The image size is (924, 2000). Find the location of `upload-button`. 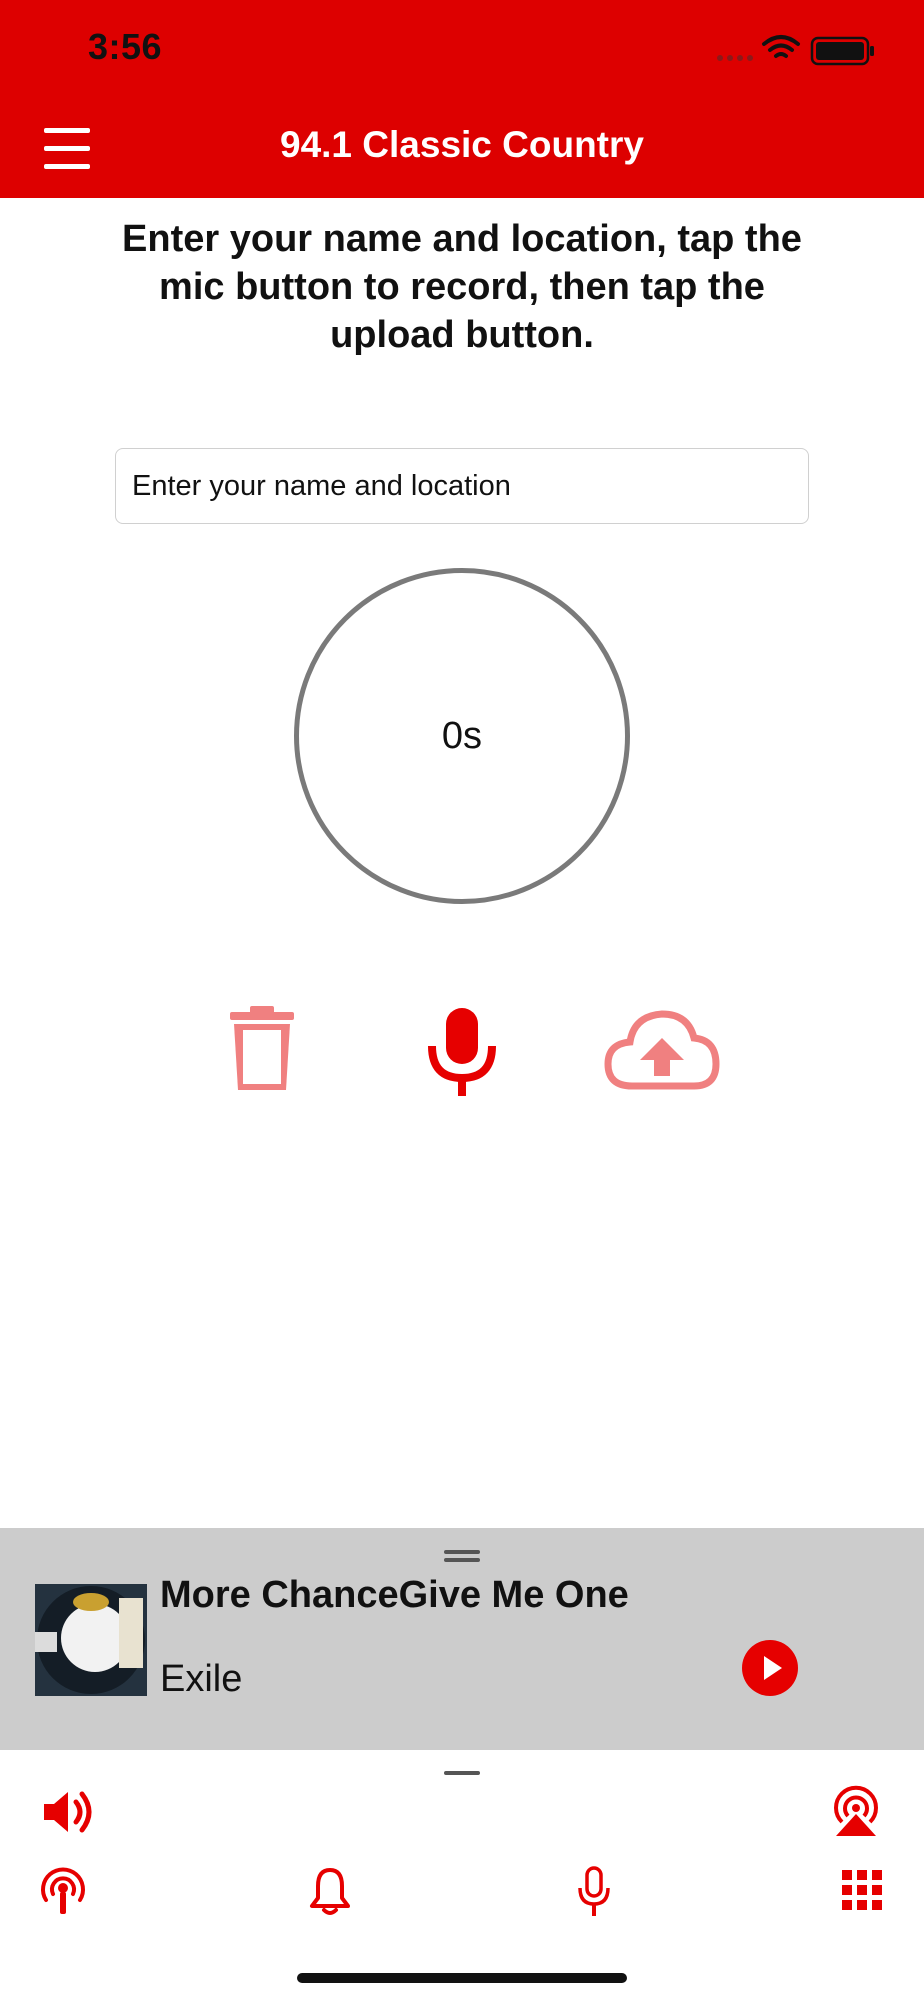

upload-button is located at coordinates (662, 1049).